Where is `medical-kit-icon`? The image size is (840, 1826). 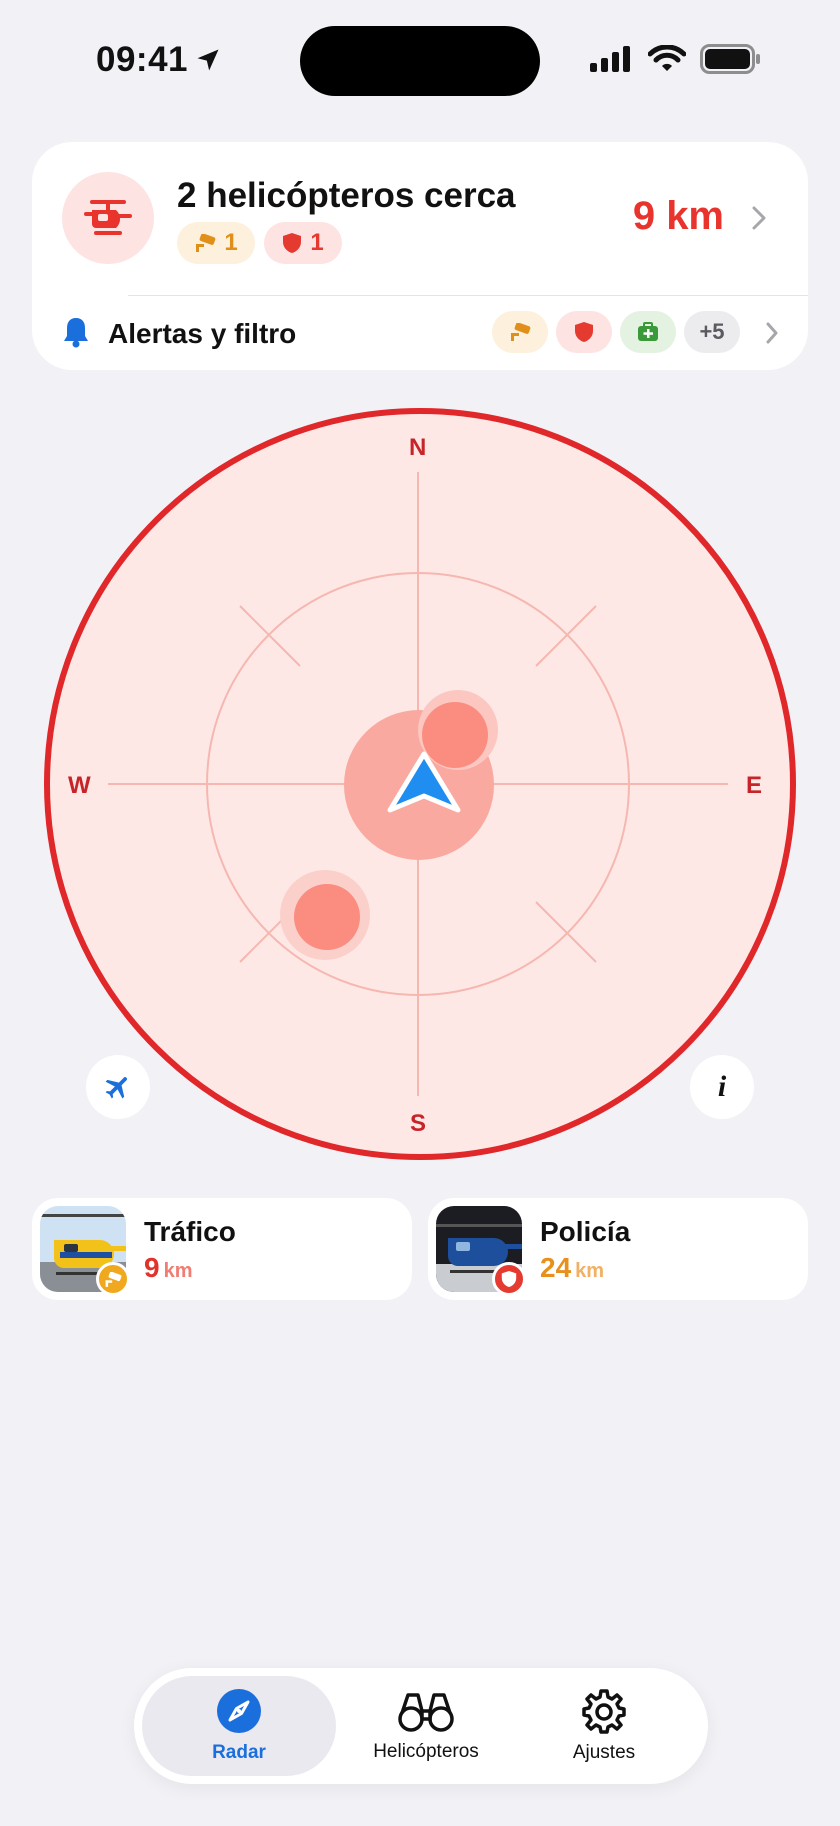
medical-kit-icon is located at coordinates (648, 331).